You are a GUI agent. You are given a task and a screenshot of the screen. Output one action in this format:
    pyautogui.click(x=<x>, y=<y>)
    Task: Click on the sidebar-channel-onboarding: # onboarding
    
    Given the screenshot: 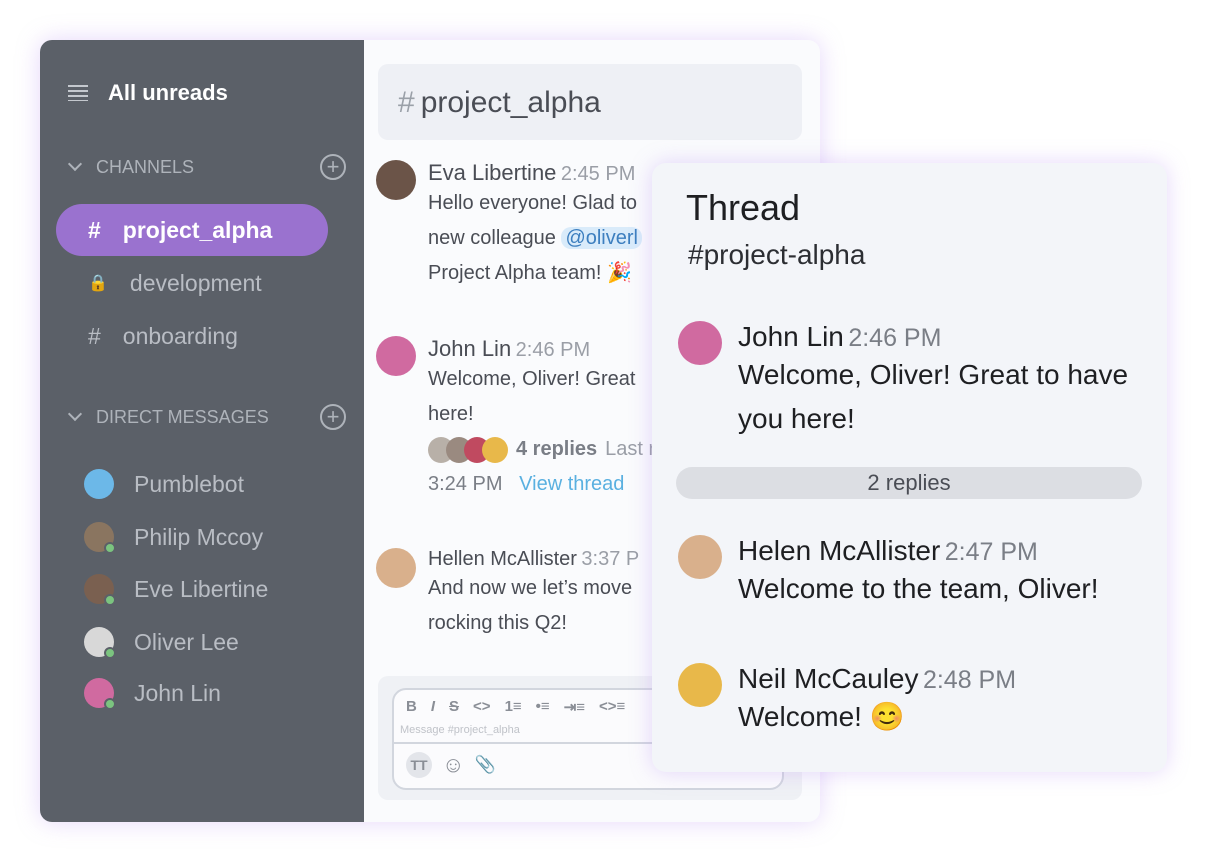 What is the action you would take?
    pyautogui.click(x=192, y=336)
    